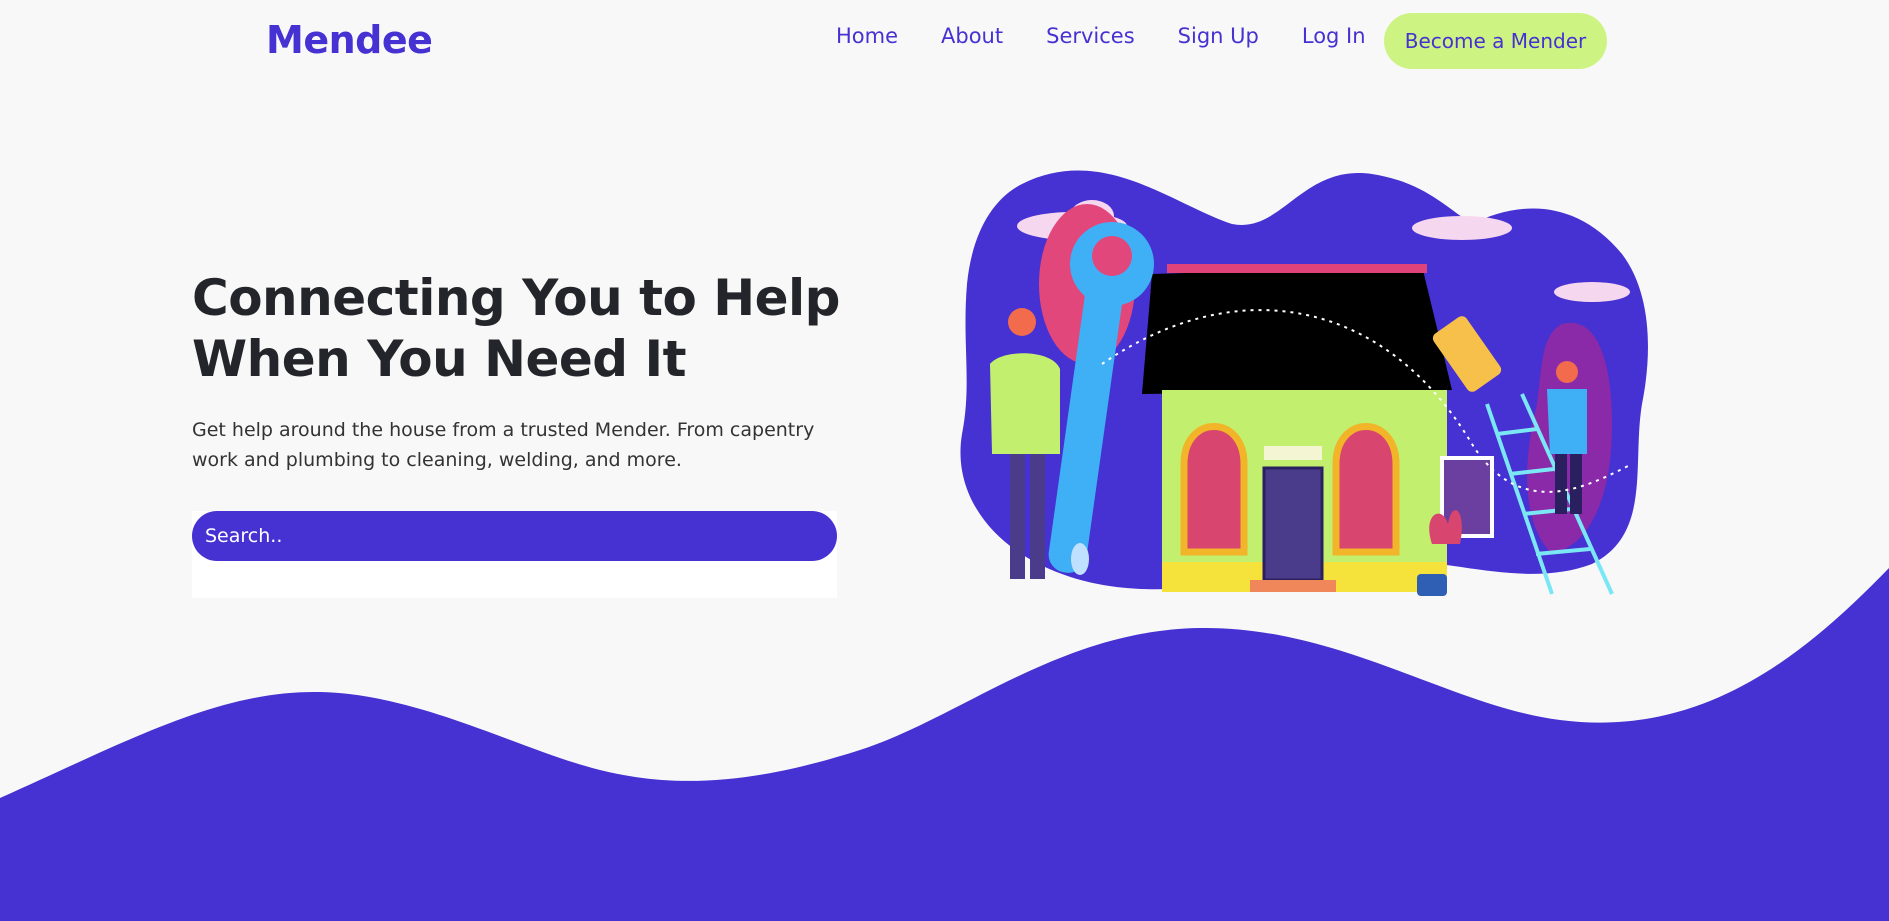 This screenshot has height=921, width=1889. I want to click on nav-link-sign-up: Sign Up, so click(1218, 36).